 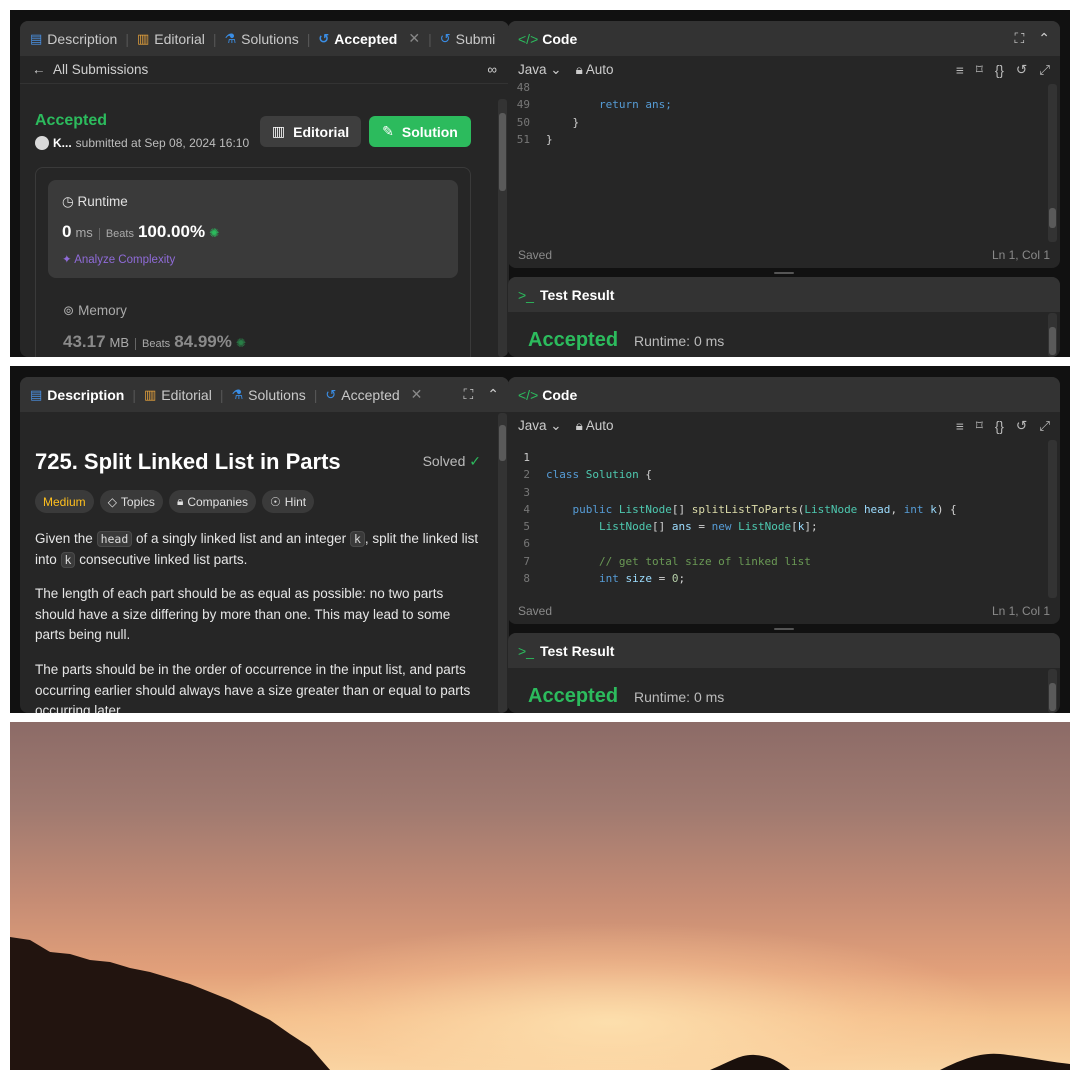 What do you see at coordinates (388, 131) in the screenshot?
I see `edit-icon: ✎` at bounding box center [388, 131].